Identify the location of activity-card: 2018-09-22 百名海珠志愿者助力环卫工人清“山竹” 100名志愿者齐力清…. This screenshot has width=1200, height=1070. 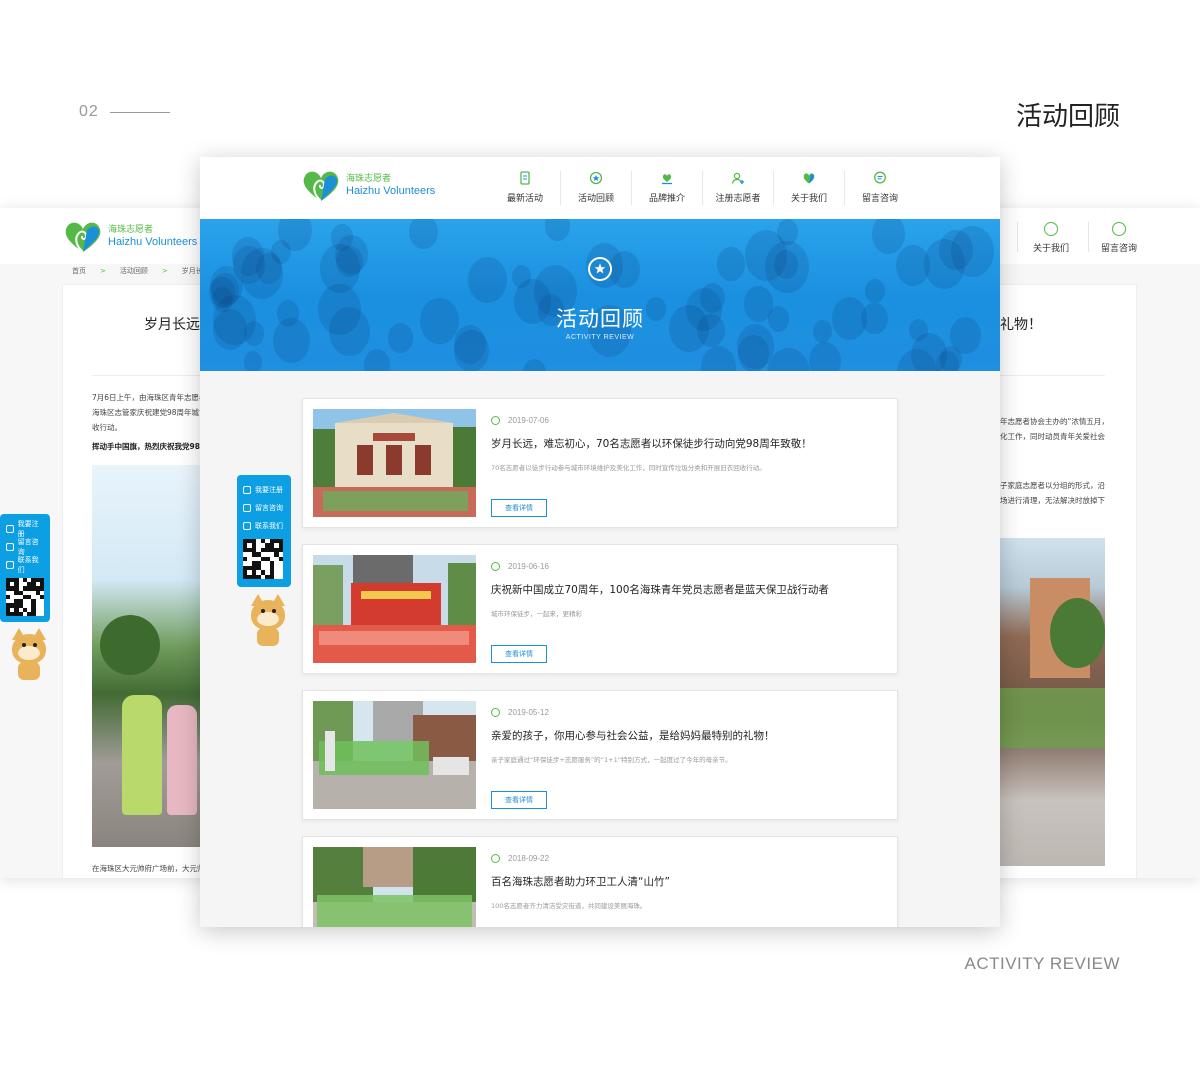
(600, 881).